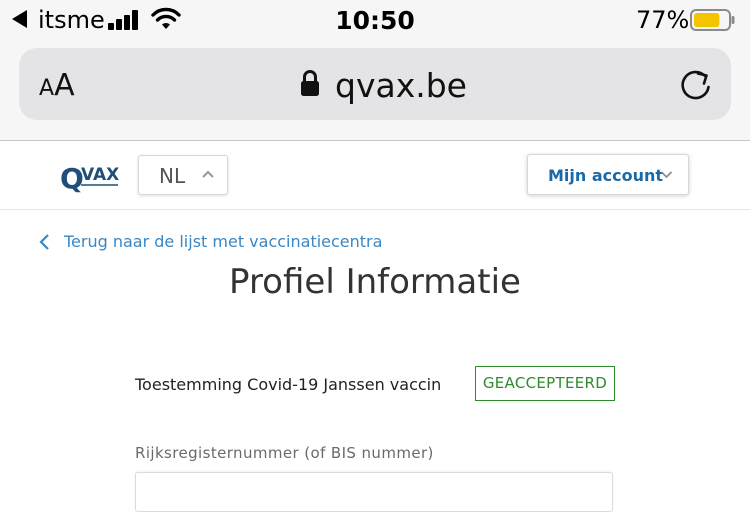 The height and width of the screenshot is (512, 750). I want to click on site-header: Q VAX NL Mijn account, so click(375, 175).